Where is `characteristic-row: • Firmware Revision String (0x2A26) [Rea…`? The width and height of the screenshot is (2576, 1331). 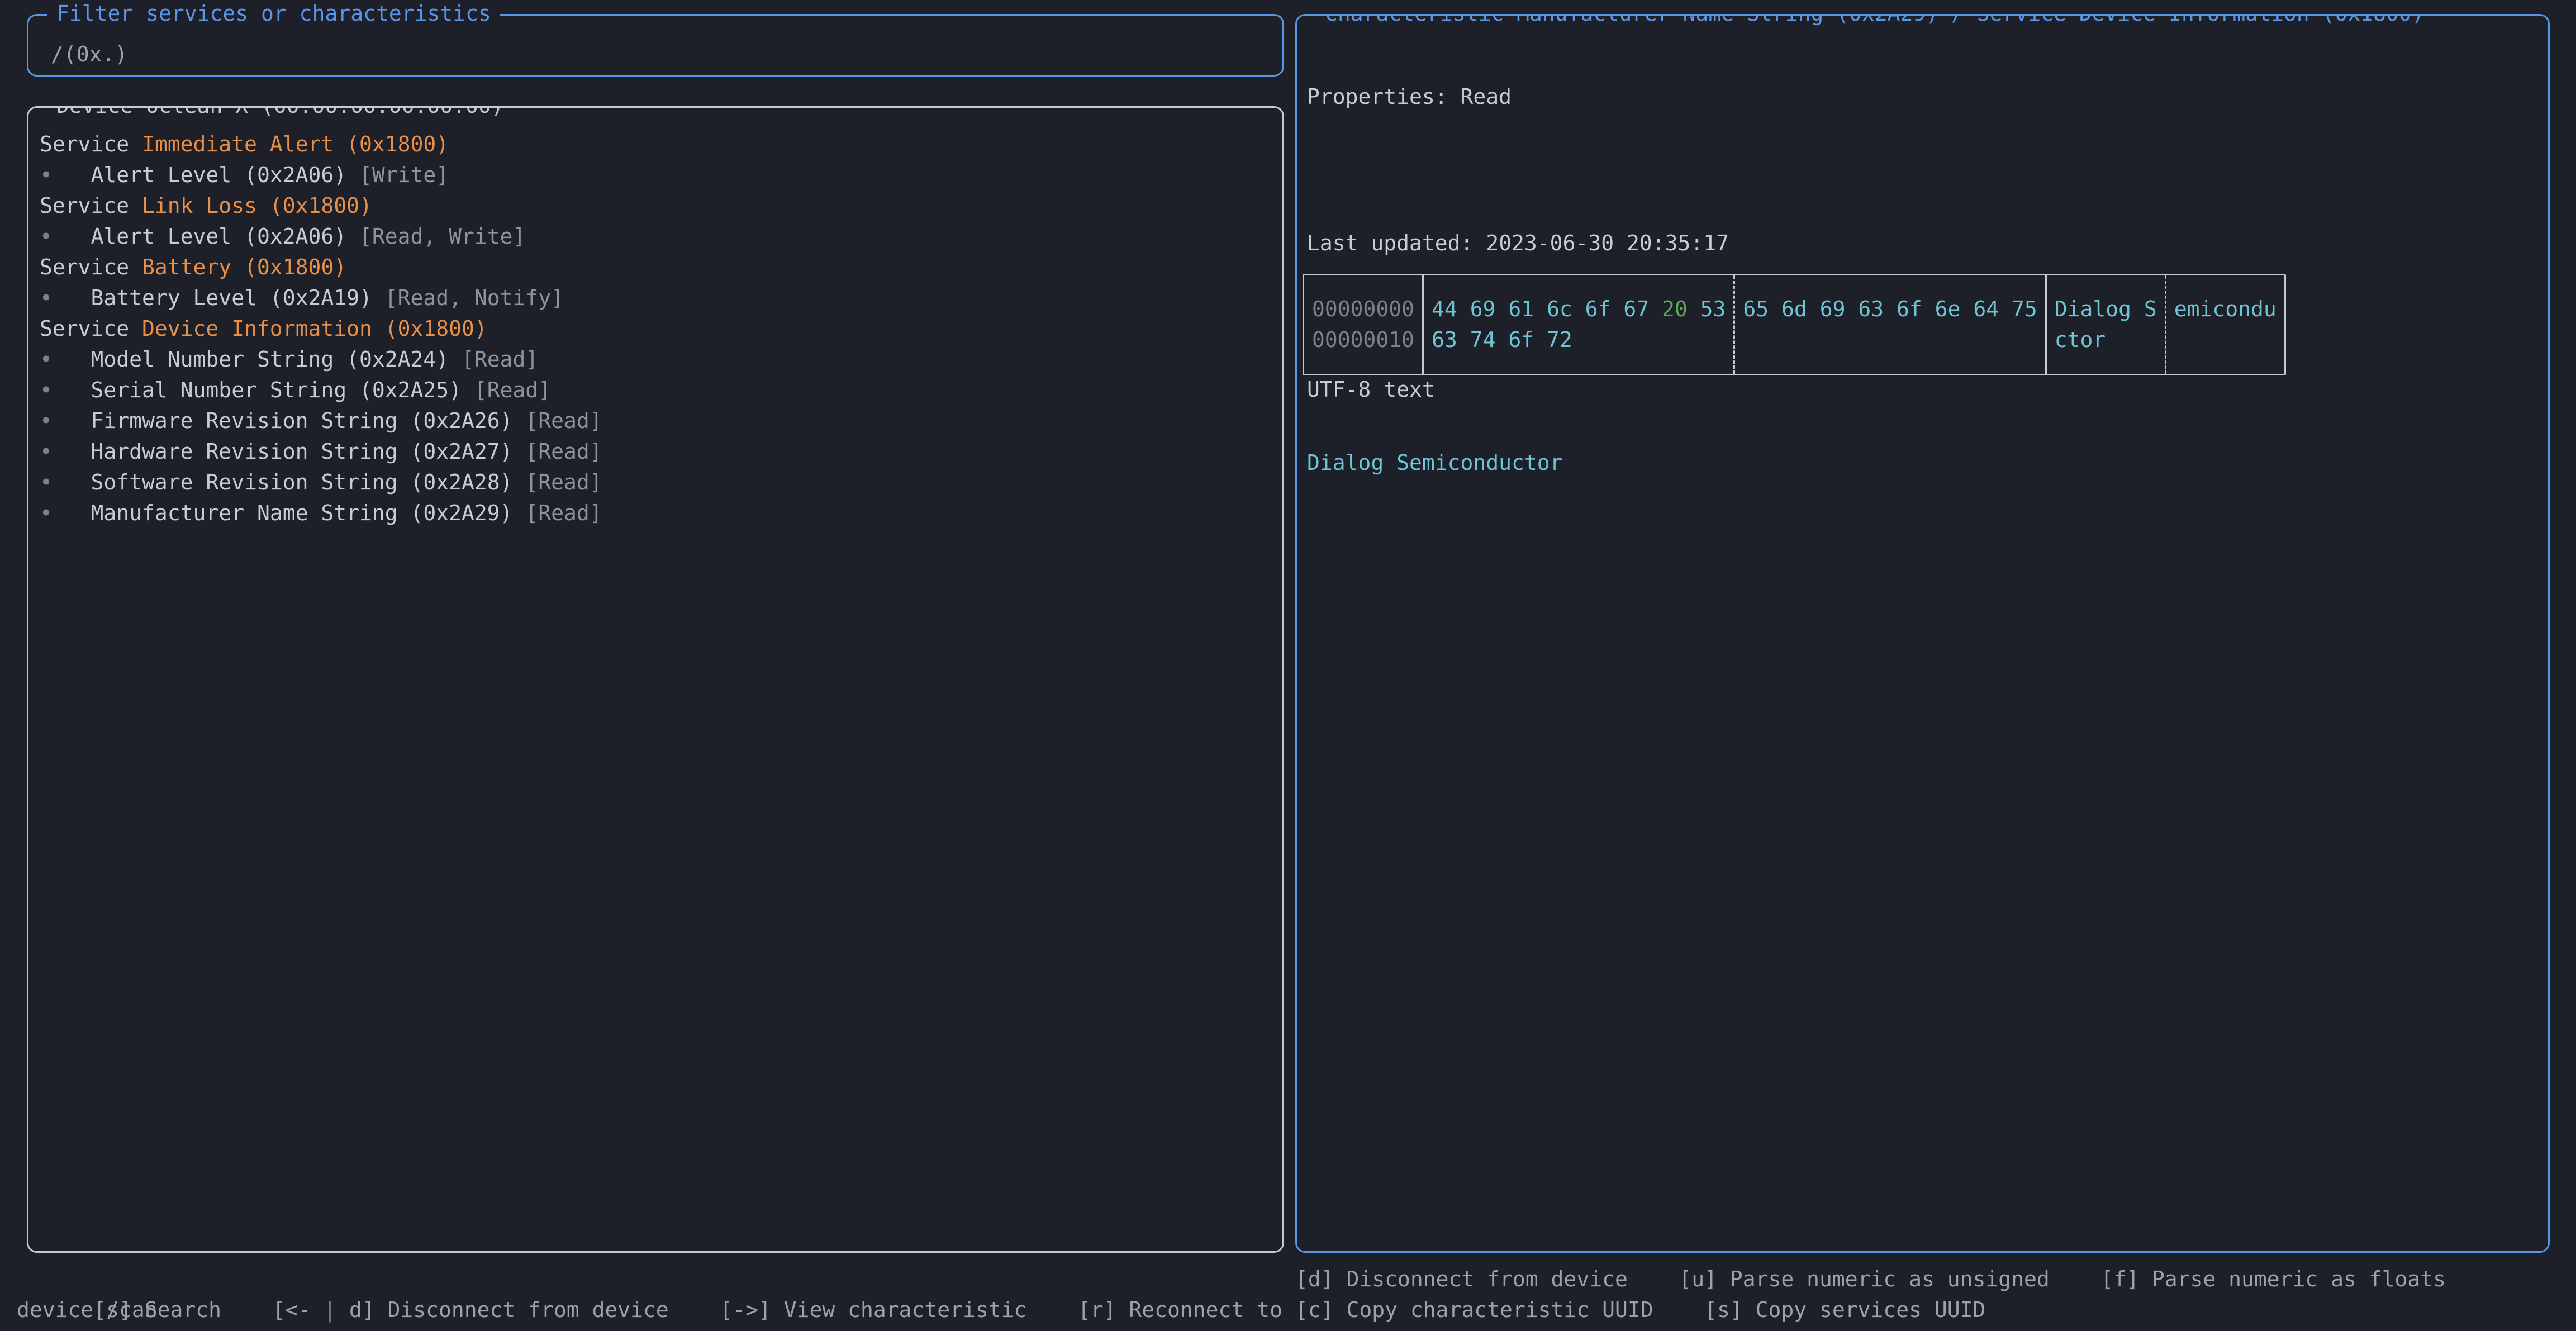
characteristic-row: • Firmware Revision String (0x2A26) [Rea… is located at coordinates (658, 421).